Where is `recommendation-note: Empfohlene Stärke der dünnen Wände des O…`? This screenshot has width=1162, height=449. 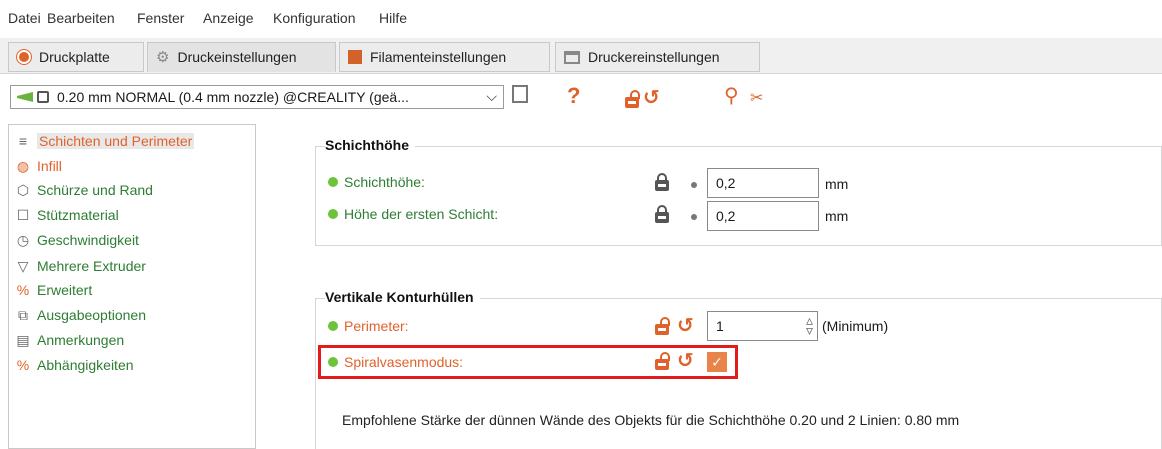
recommendation-note: Empfohlene Stärke der dünnen Wände des O… is located at coordinates (651, 420).